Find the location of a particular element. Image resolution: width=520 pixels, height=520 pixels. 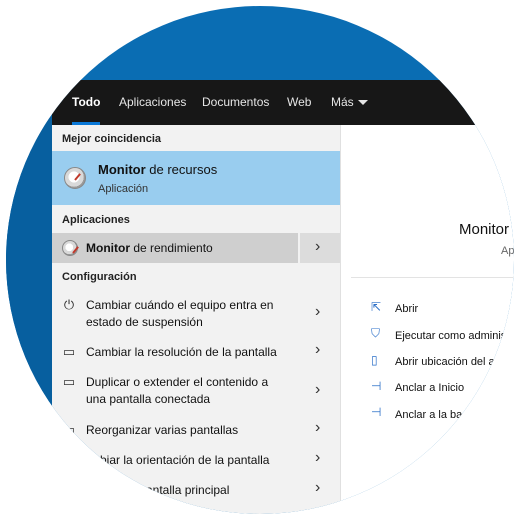

settings-item-label: Cambiar la resolución de la pantalla is located at coordinates (181, 352).